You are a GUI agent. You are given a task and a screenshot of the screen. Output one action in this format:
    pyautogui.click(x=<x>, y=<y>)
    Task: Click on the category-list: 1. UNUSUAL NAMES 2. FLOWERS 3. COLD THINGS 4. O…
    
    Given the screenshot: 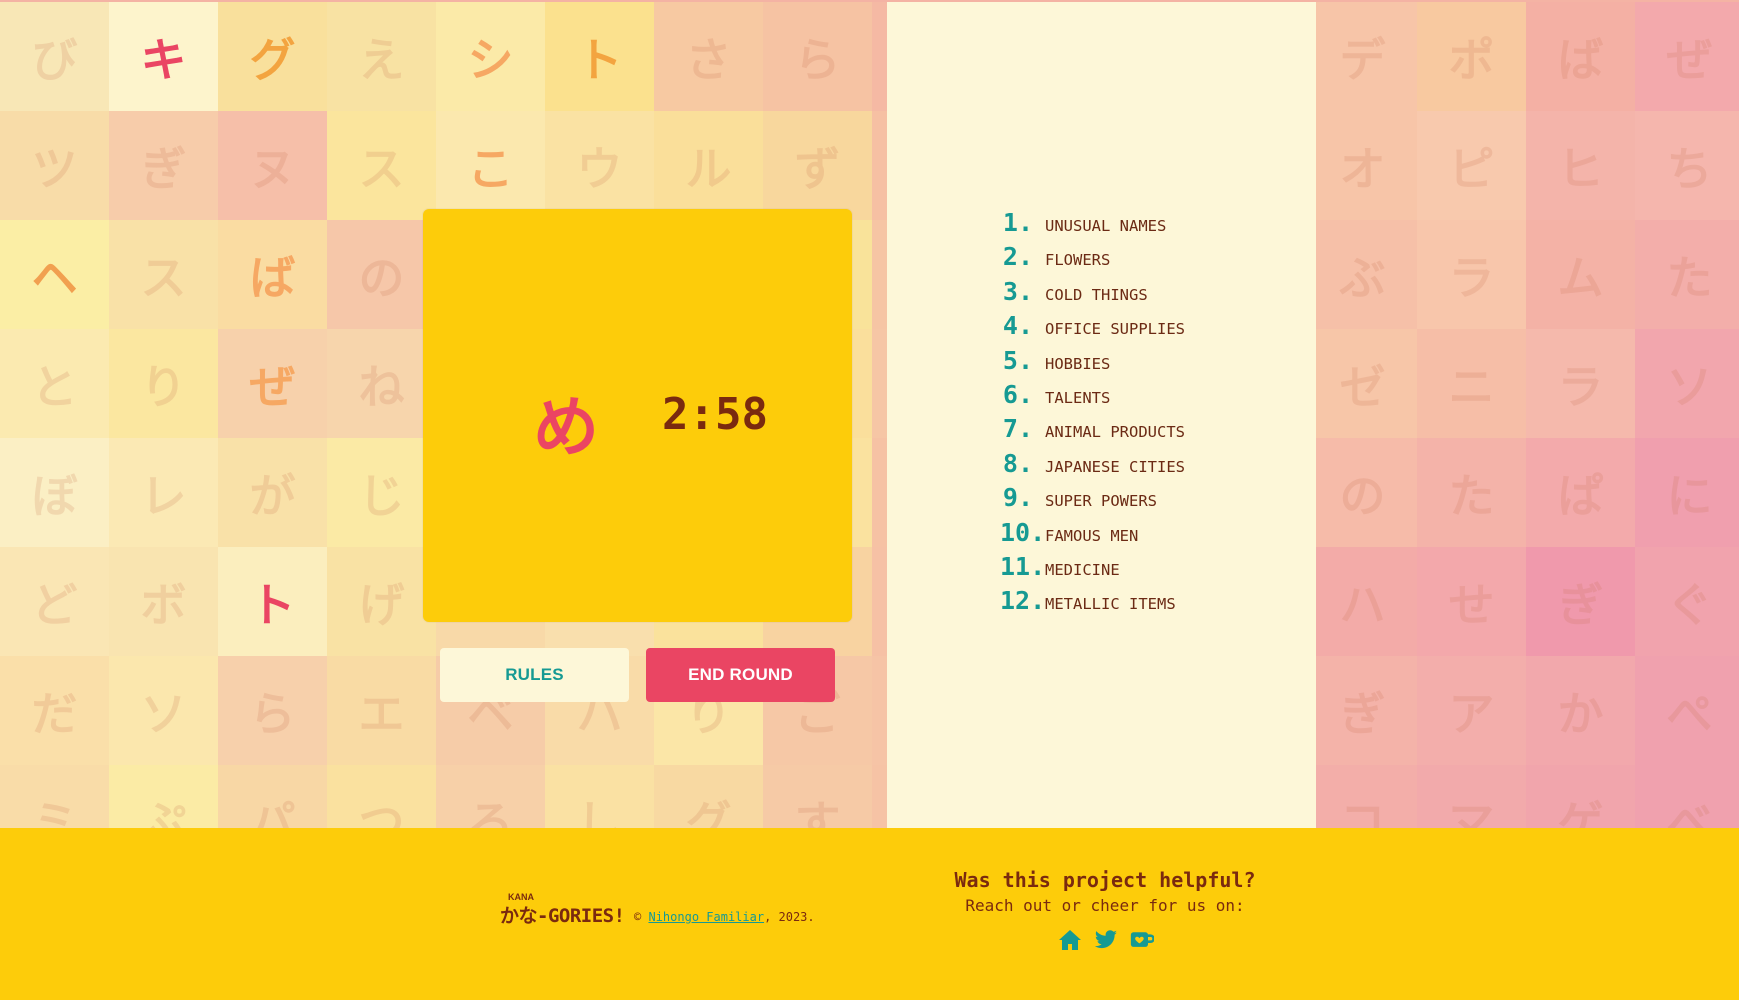 What is the action you would take?
    pyautogui.click(x=1092, y=414)
    